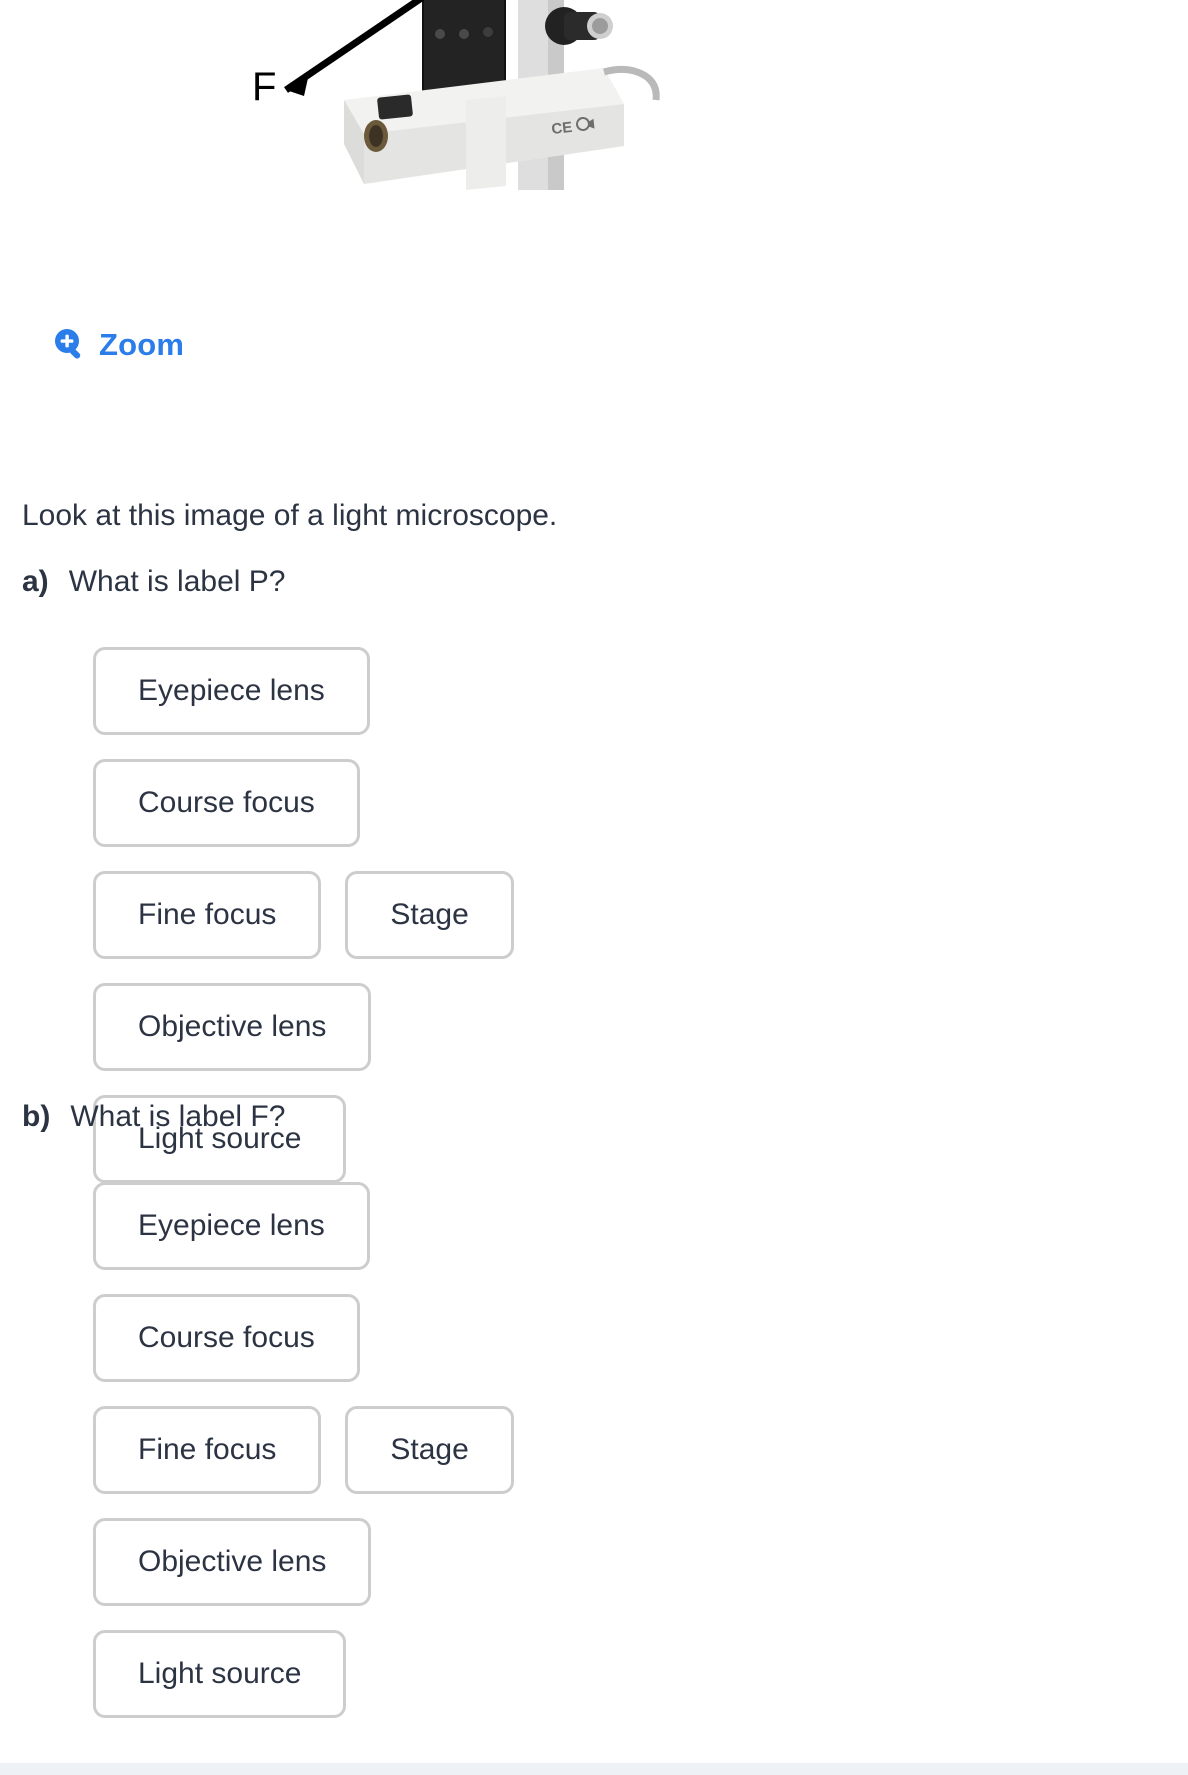 This screenshot has width=1188, height=1775. What do you see at coordinates (231, 1226) in the screenshot?
I see `answer-option-b-eyepiece-lens: Eyepiece lens` at bounding box center [231, 1226].